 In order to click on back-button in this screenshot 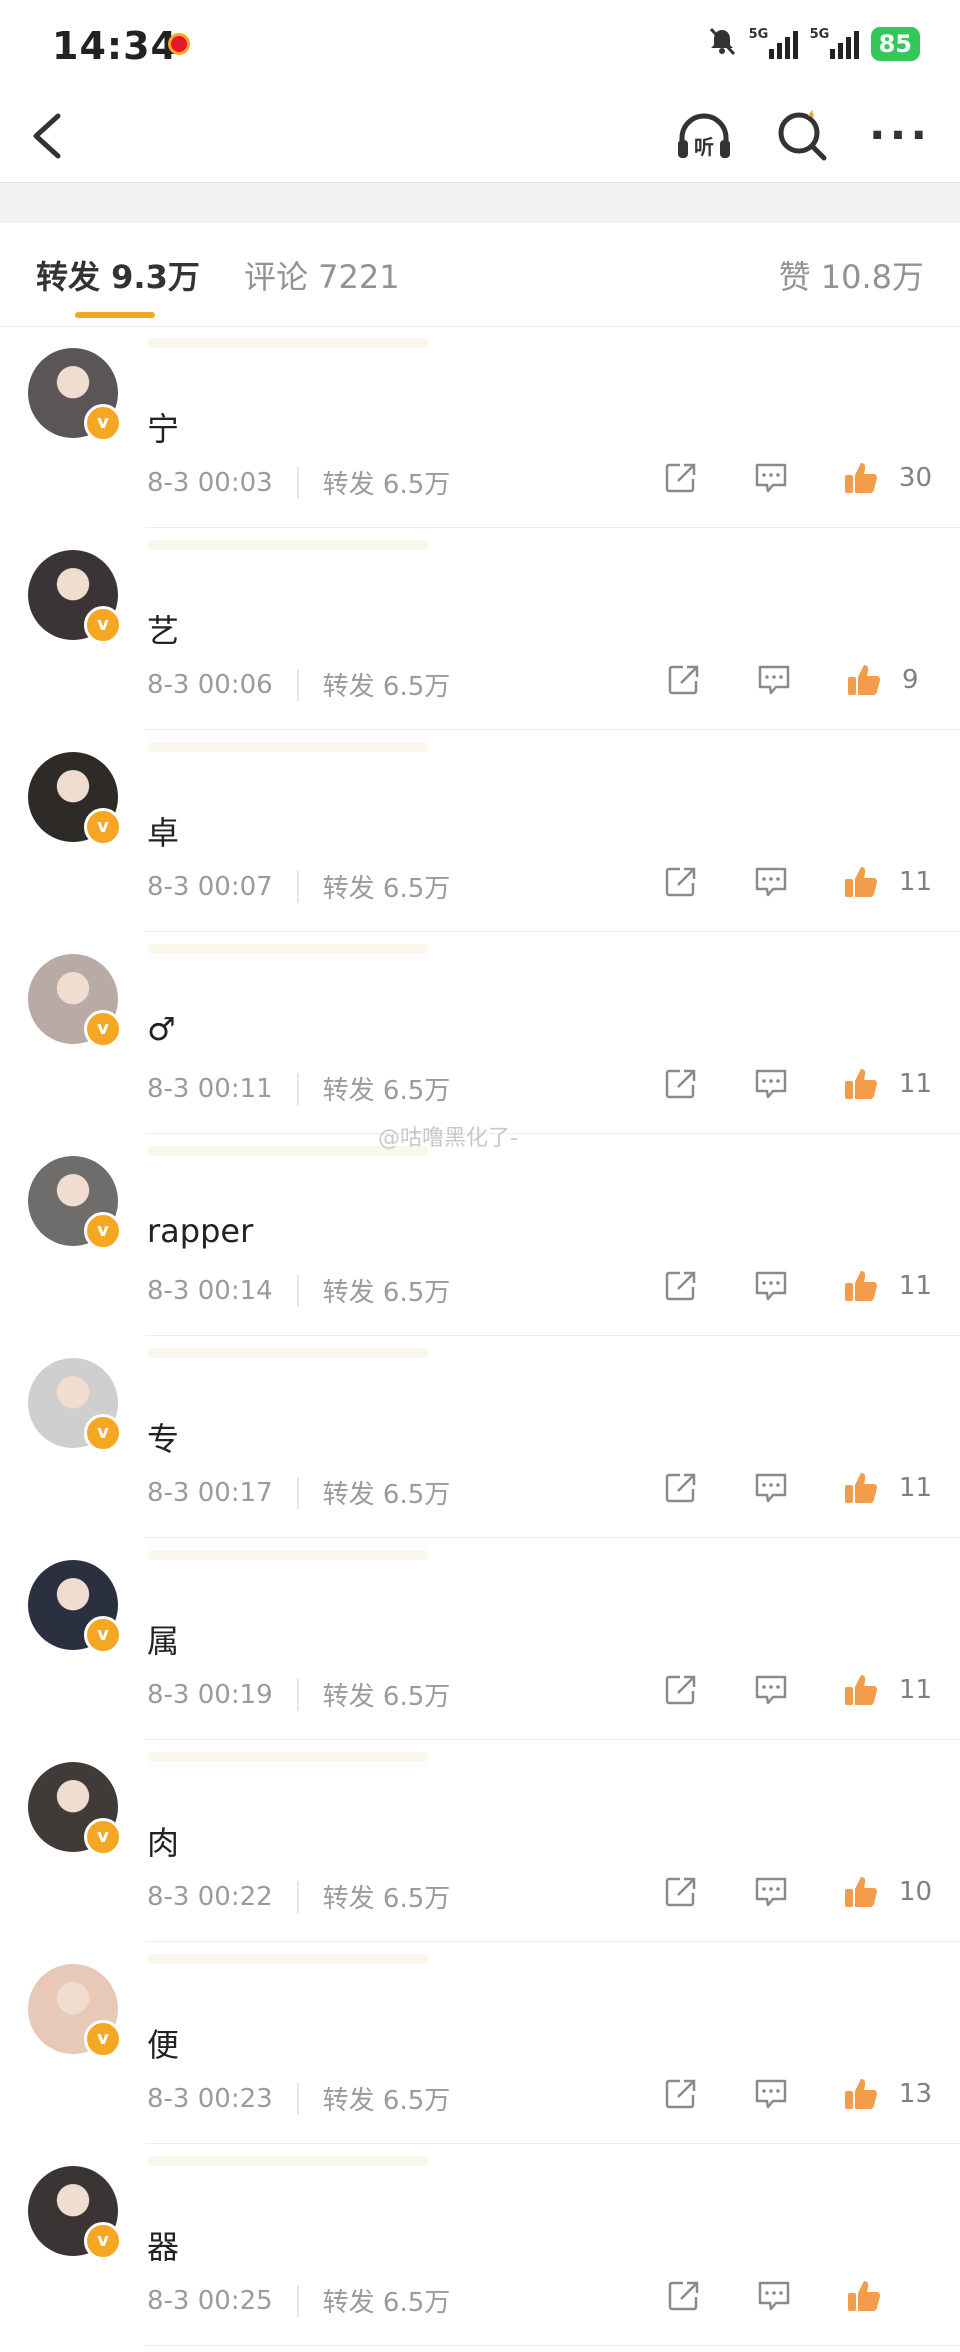, I will do `click(48, 136)`.